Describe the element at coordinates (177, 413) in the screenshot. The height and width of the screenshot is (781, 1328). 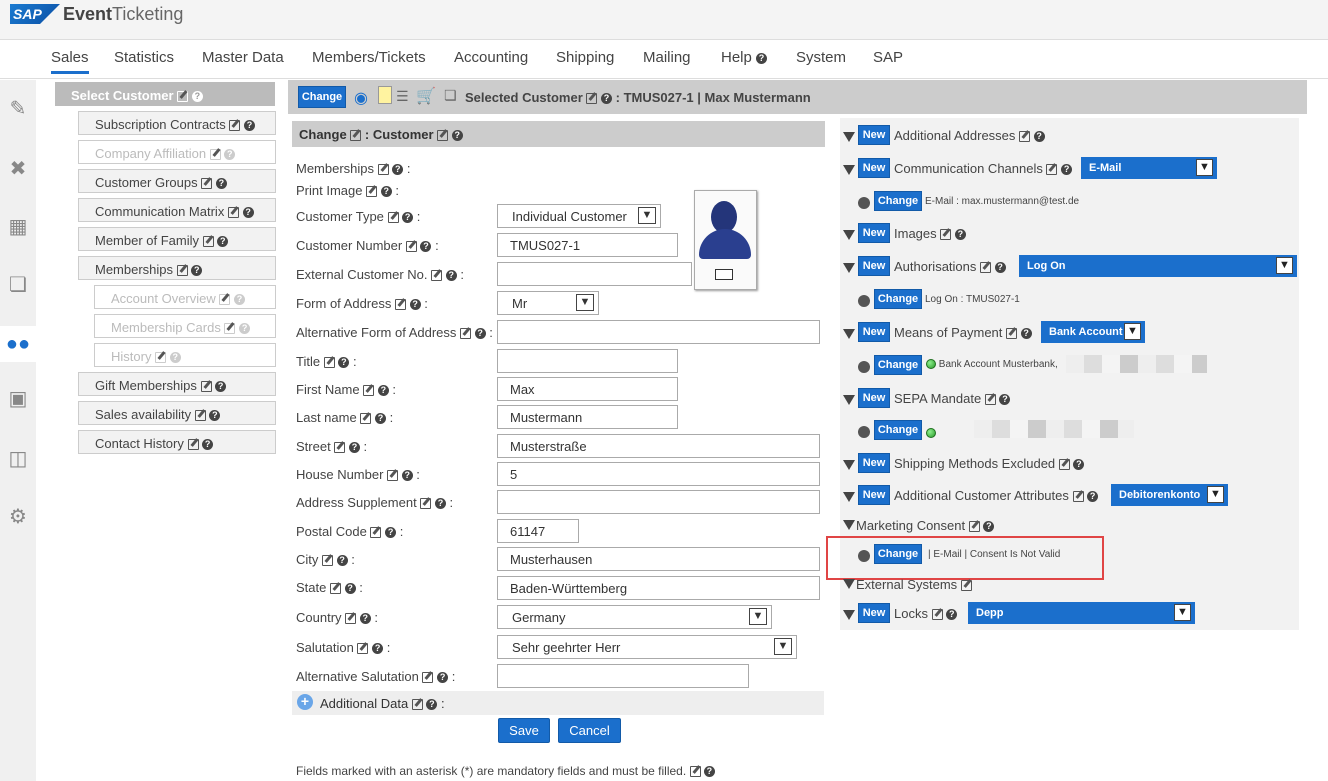
I see `subnav-sales-availability: Sales availability ?` at that location.